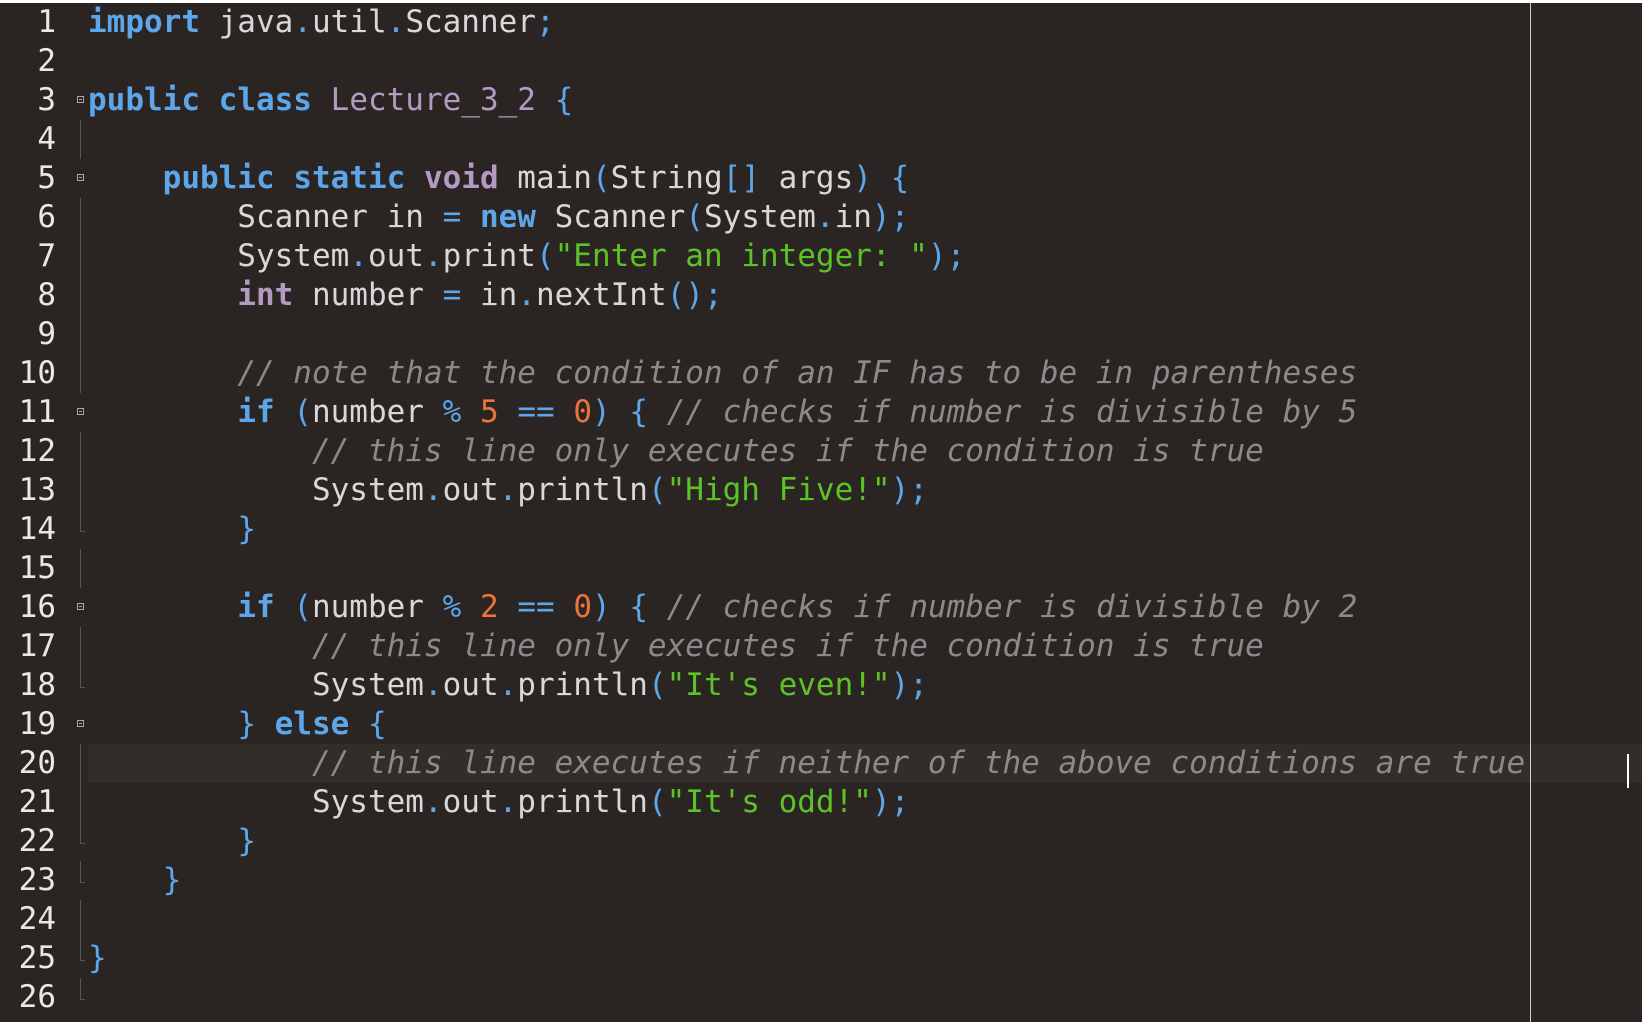  What do you see at coordinates (37, 451) in the screenshot?
I see `line-number: 12` at bounding box center [37, 451].